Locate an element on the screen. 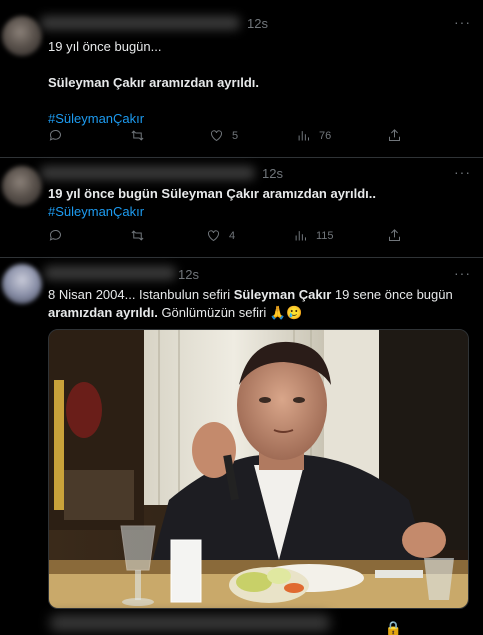  tweet-text-part: 19 sene önce bugün is located at coordinates (392, 294).